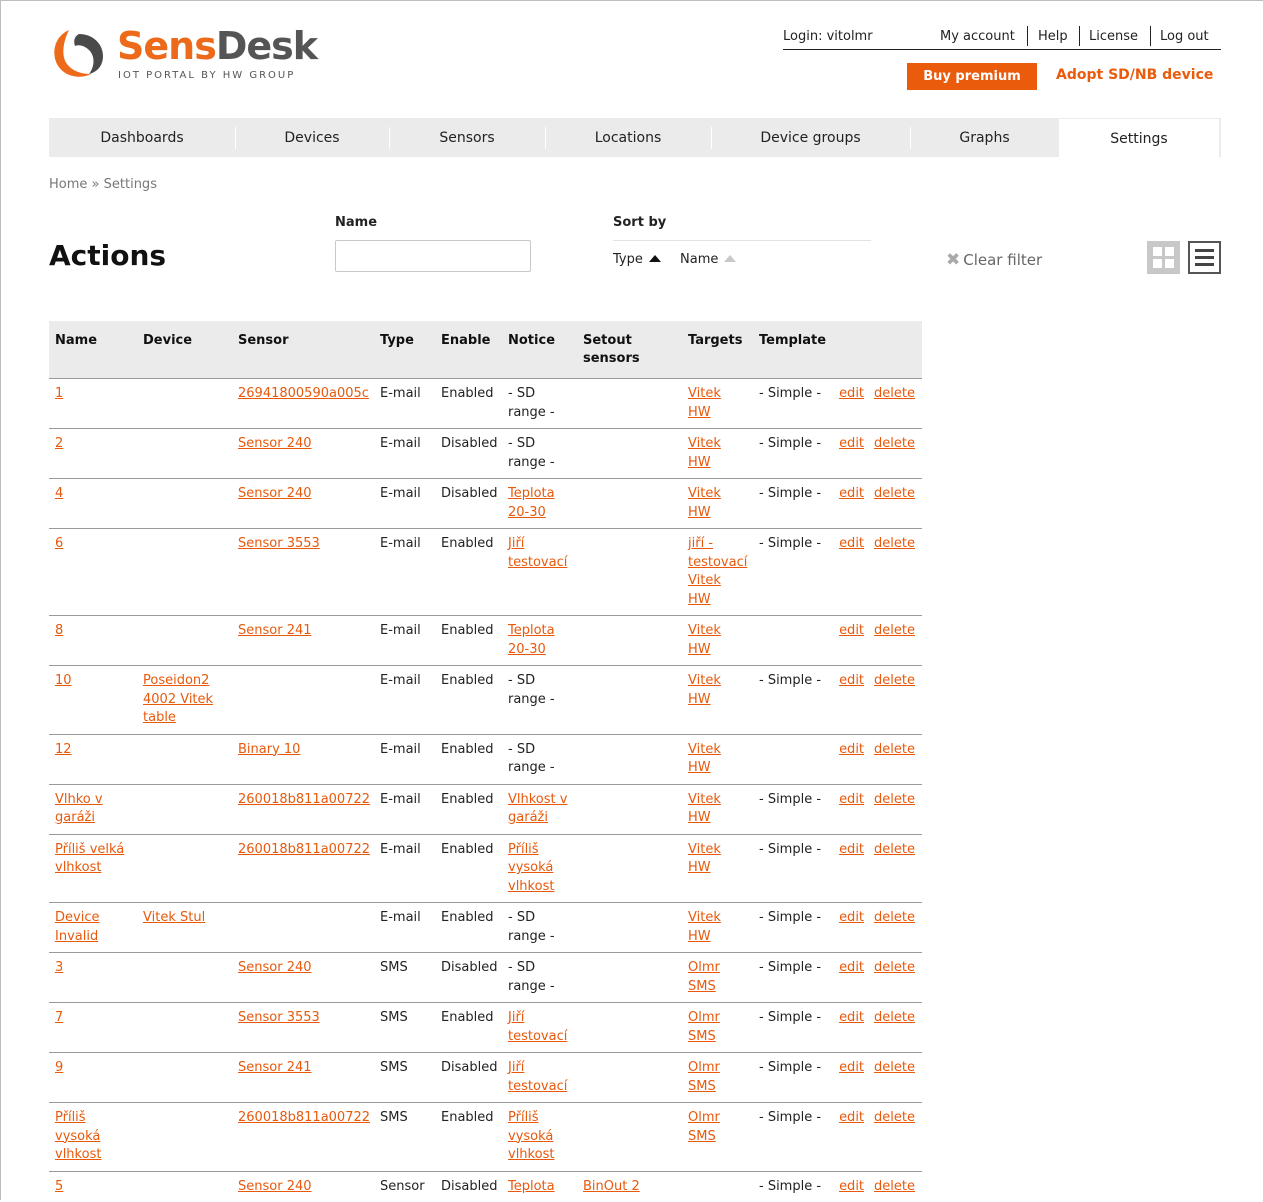 This screenshot has height=1202, width=1263. Describe the element at coordinates (59, 1067) in the screenshot. I see `name-link: 9` at that location.